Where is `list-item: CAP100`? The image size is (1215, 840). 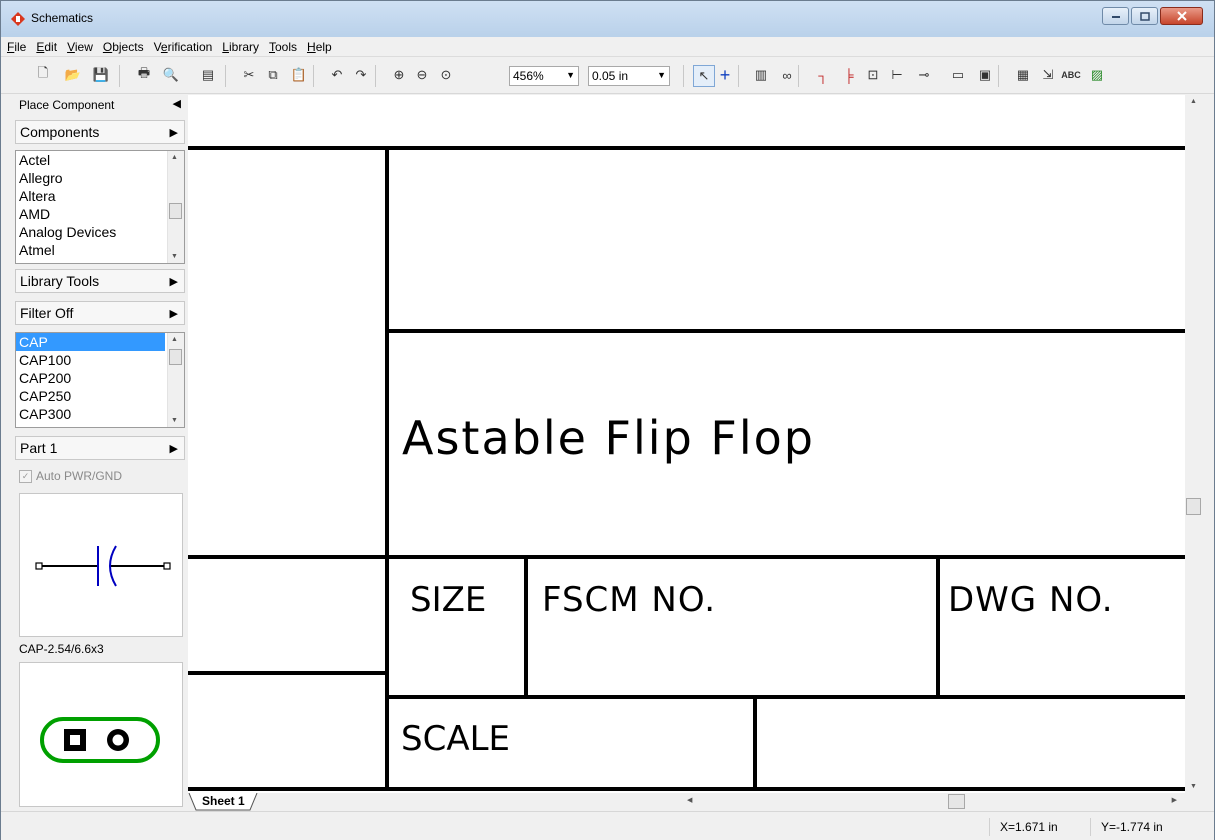 list-item: CAP100 is located at coordinates (100, 360).